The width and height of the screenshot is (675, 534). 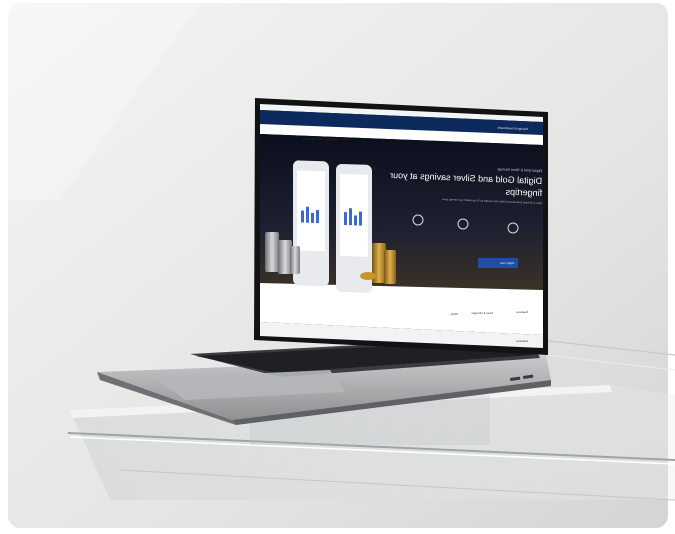 What do you see at coordinates (454, 314) in the screenshot?
I see `tab-faqs: FAQs` at bounding box center [454, 314].